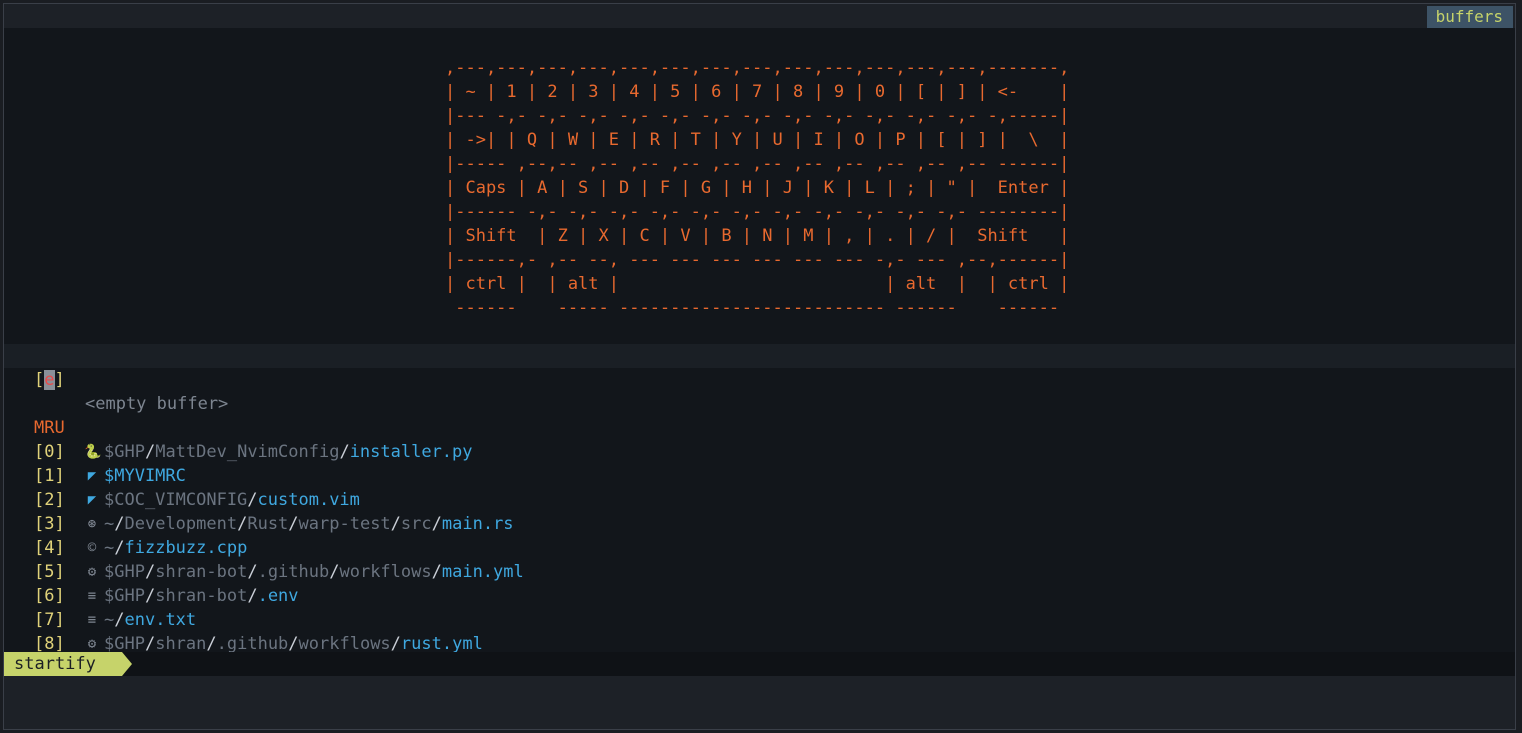 This screenshot has width=1522, height=733. What do you see at coordinates (344, 524) in the screenshot?
I see `path-segment: warp-test` at bounding box center [344, 524].